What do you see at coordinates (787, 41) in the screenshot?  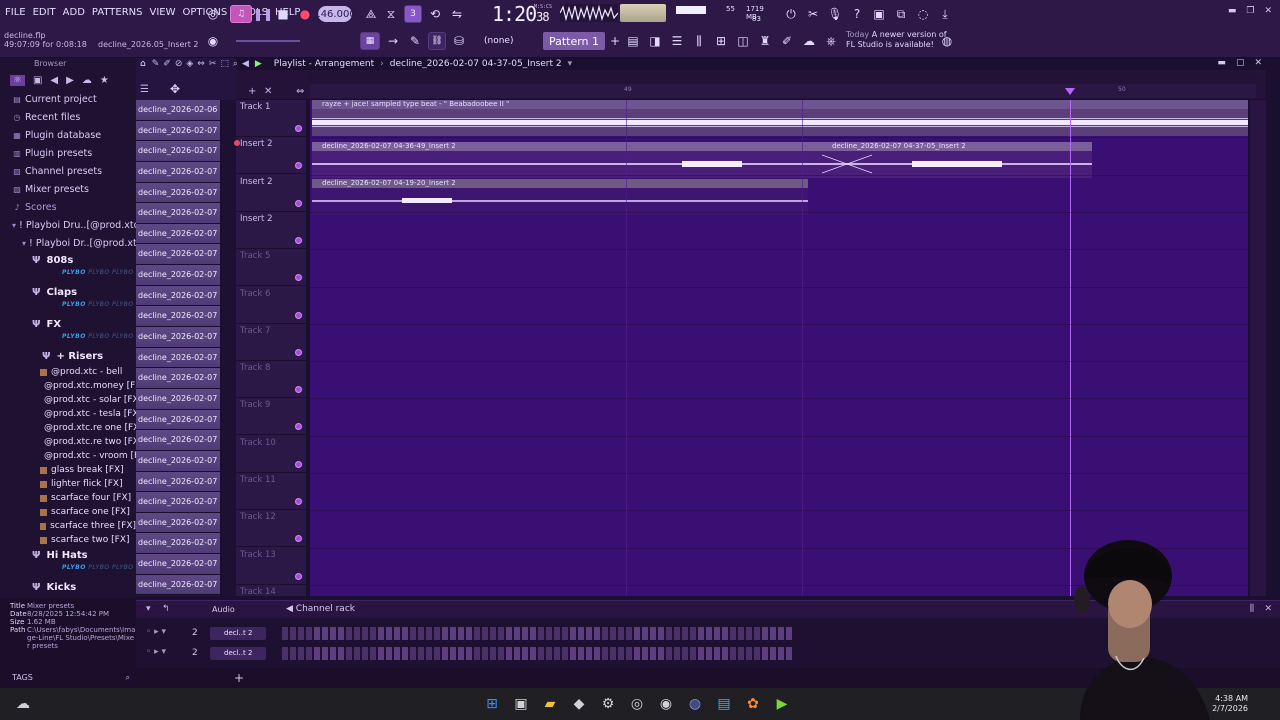 I see `brush-icon: ✐` at bounding box center [787, 41].